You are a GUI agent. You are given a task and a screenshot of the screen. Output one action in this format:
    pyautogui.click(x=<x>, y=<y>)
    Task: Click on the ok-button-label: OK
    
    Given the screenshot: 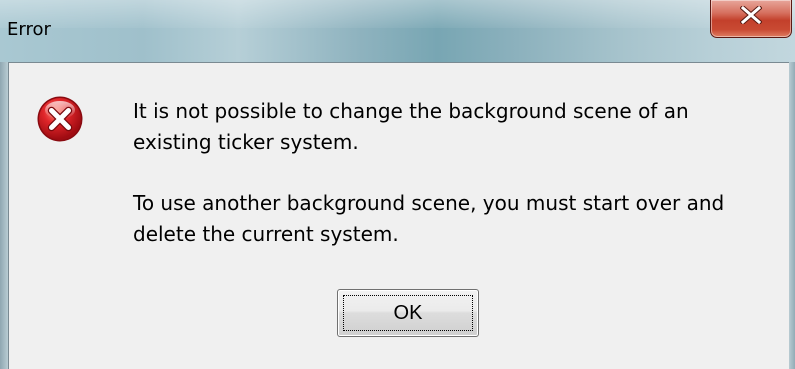 What is the action you would take?
    pyautogui.click(x=408, y=313)
    